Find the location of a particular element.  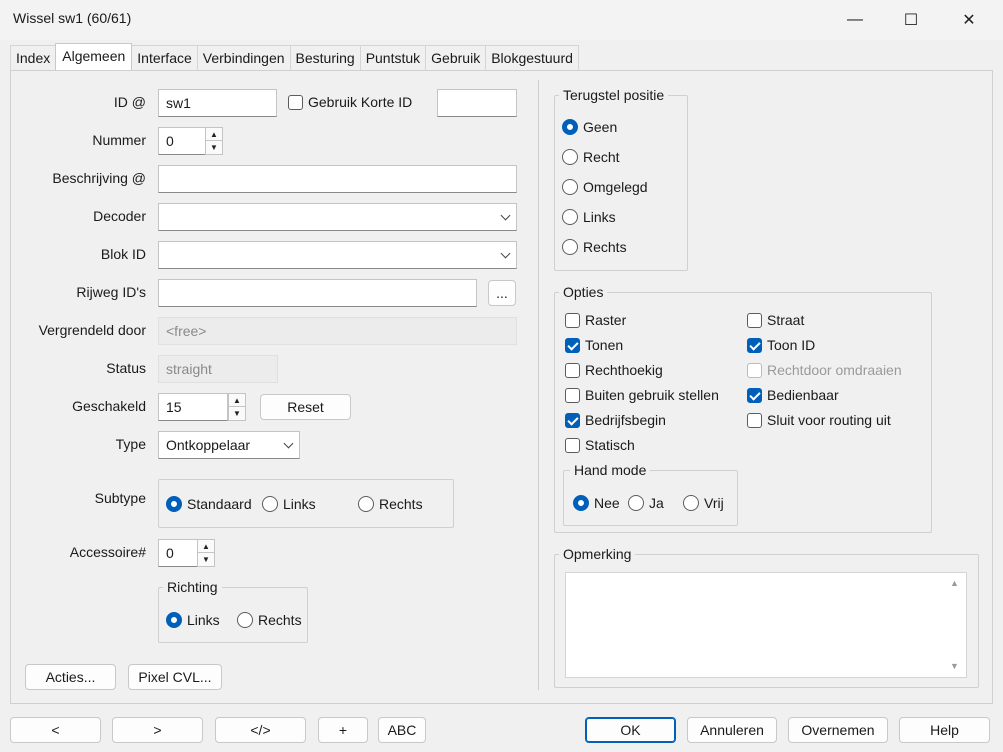

buiten-gebruik-checkbox: Buiten gebruik stellen is located at coordinates (642, 395).